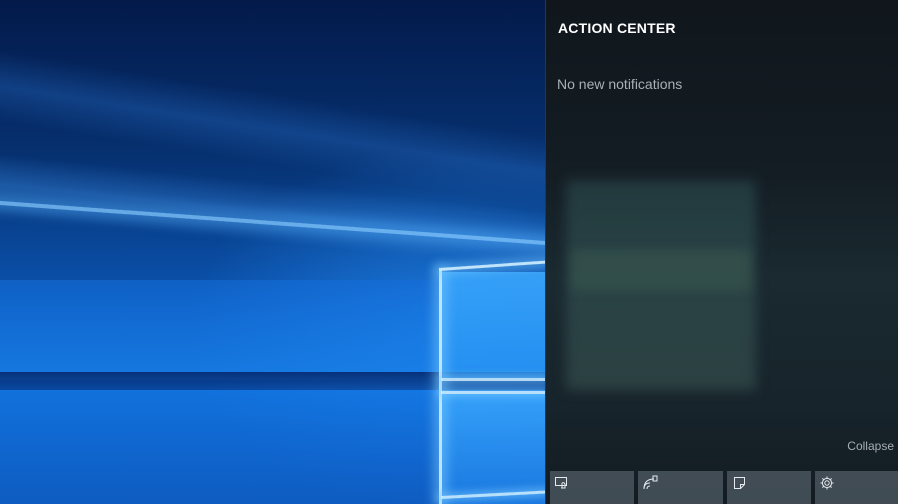 This screenshot has width=898, height=504. Describe the element at coordinates (562, 483) in the screenshot. I see `tablet-mode-icon` at that location.